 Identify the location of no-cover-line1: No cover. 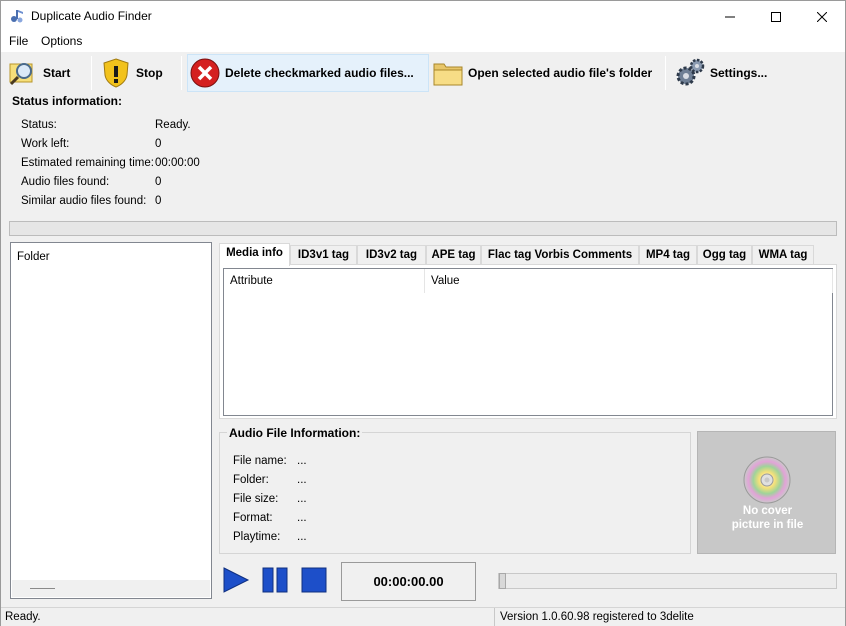
(767, 511).